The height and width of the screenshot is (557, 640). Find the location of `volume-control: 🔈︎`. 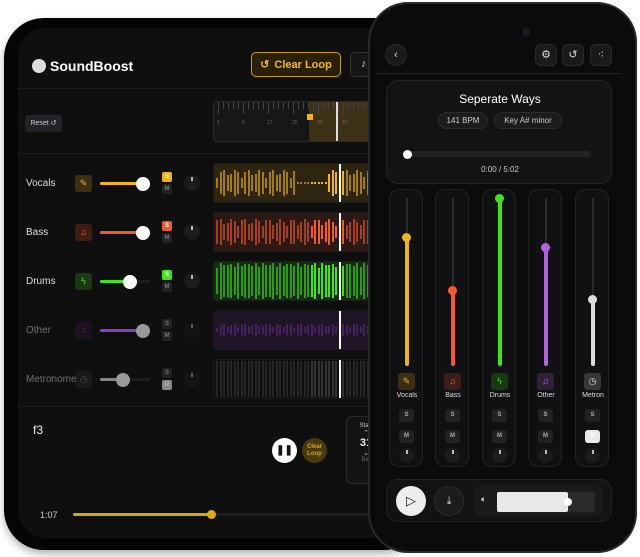

volume-control: 🔈︎ is located at coordinates (538, 501).